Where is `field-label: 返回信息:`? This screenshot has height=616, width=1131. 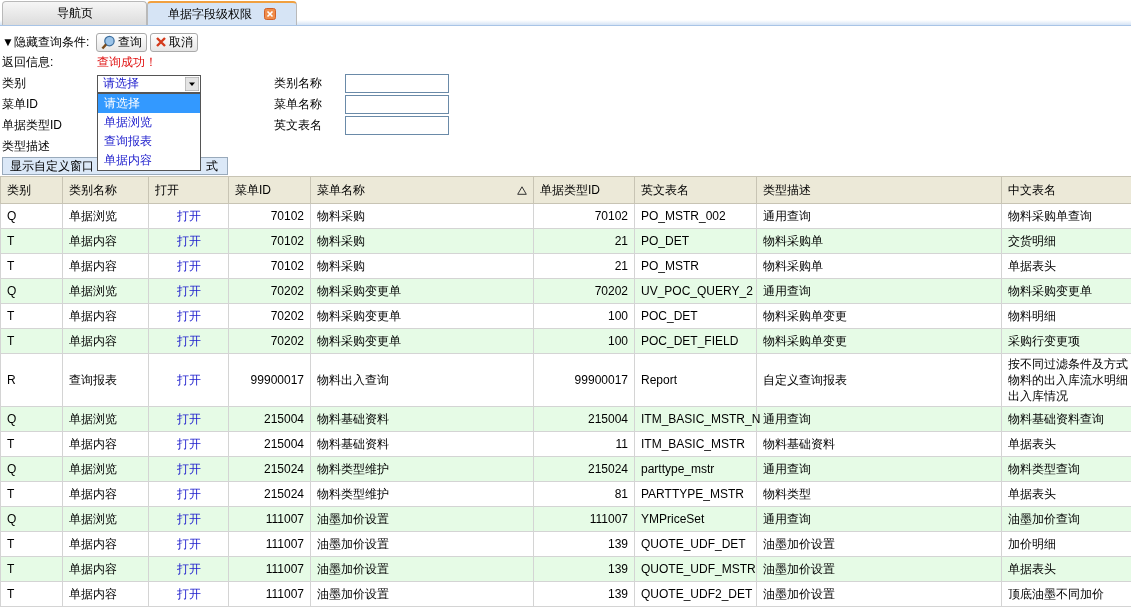 field-label: 返回信息: is located at coordinates (28, 62).